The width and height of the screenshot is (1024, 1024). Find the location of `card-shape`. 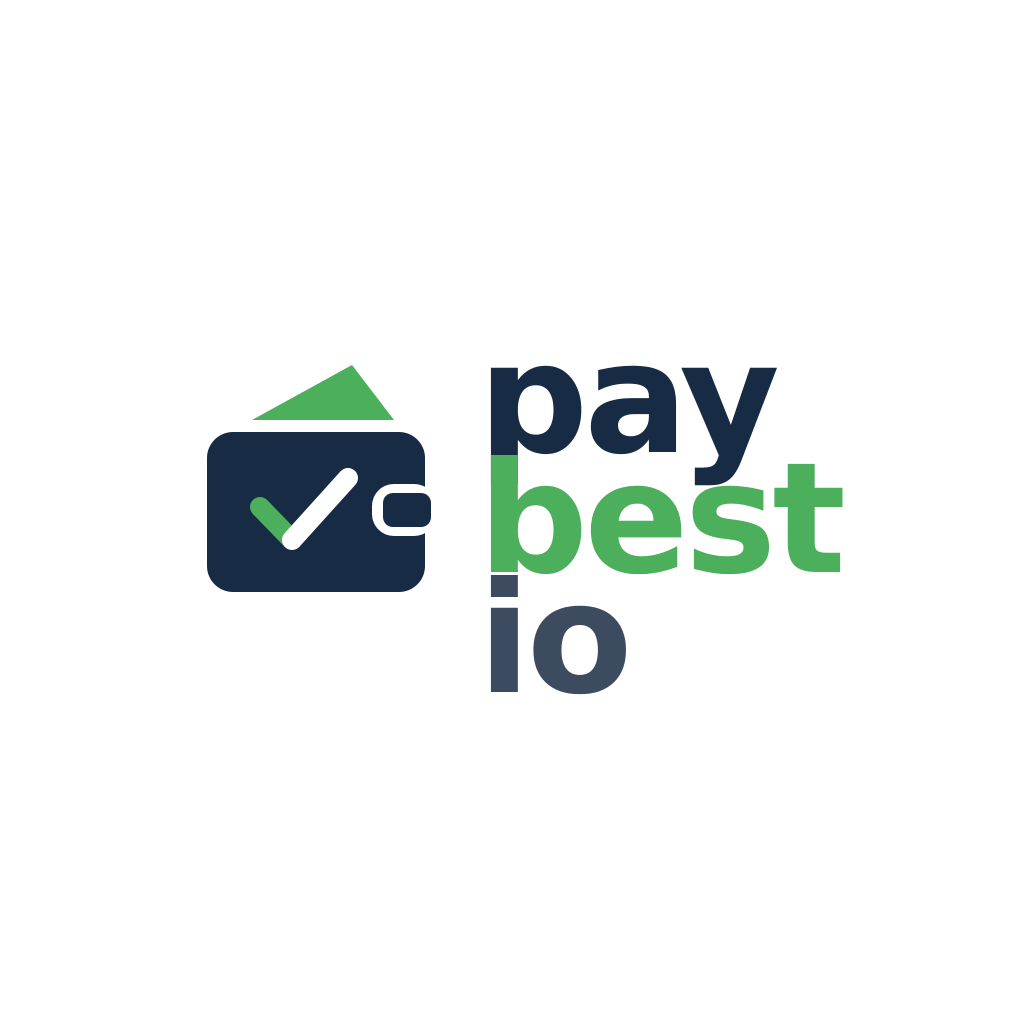

card-shape is located at coordinates (323, 392).